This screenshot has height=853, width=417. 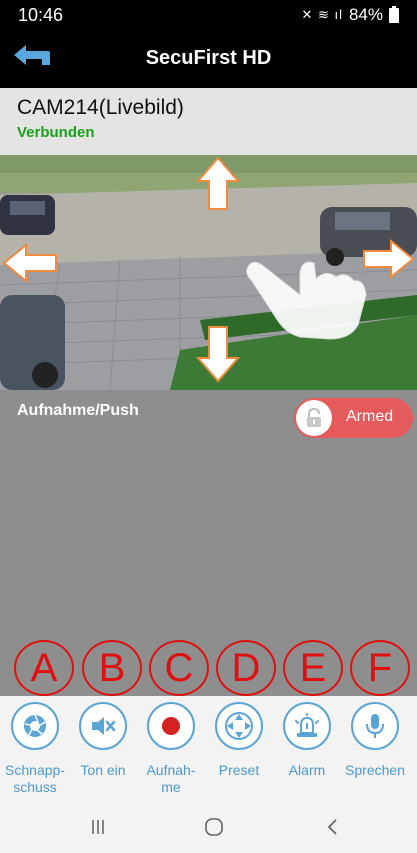 I want to click on camera-shutter-icon, so click(x=35, y=725).